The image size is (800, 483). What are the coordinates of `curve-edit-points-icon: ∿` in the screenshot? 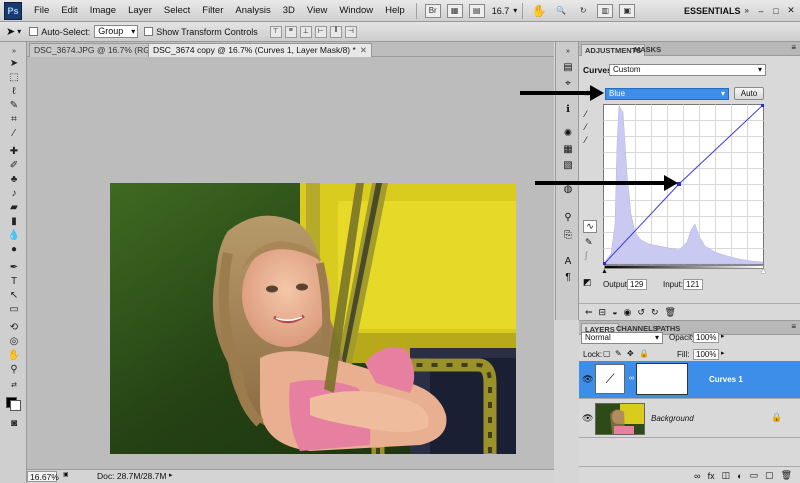 It's located at (590, 226).